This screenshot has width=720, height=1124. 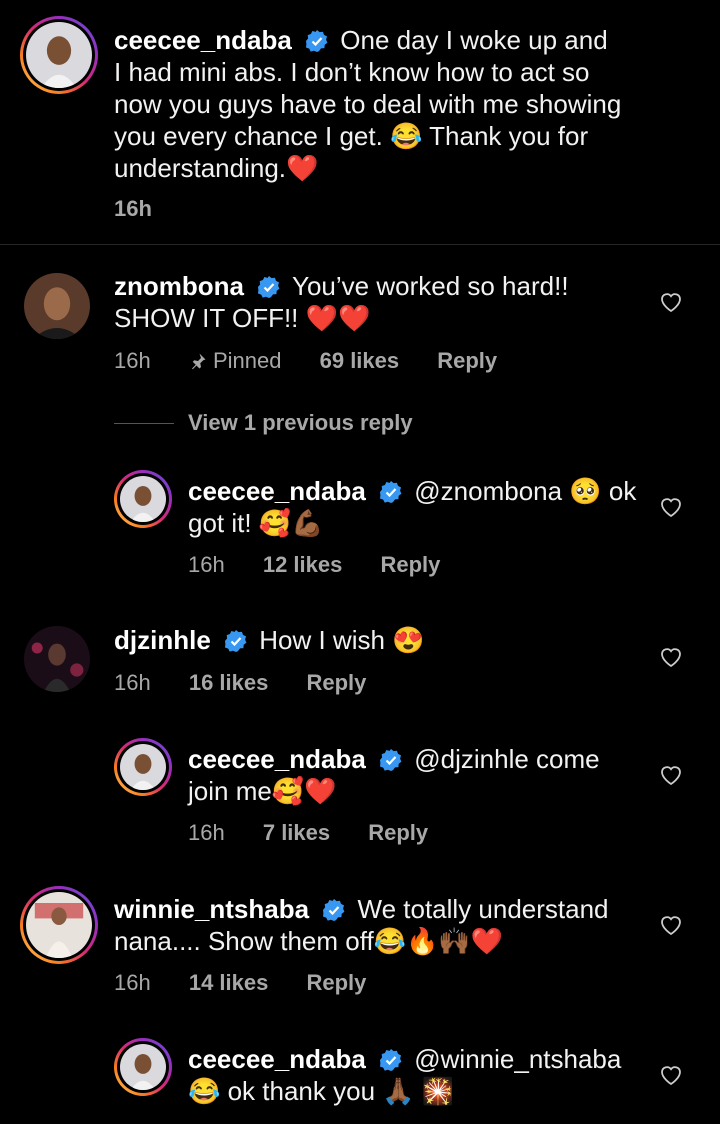 I want to click on likes-count: 14 likes, so click(x=229, y=982).